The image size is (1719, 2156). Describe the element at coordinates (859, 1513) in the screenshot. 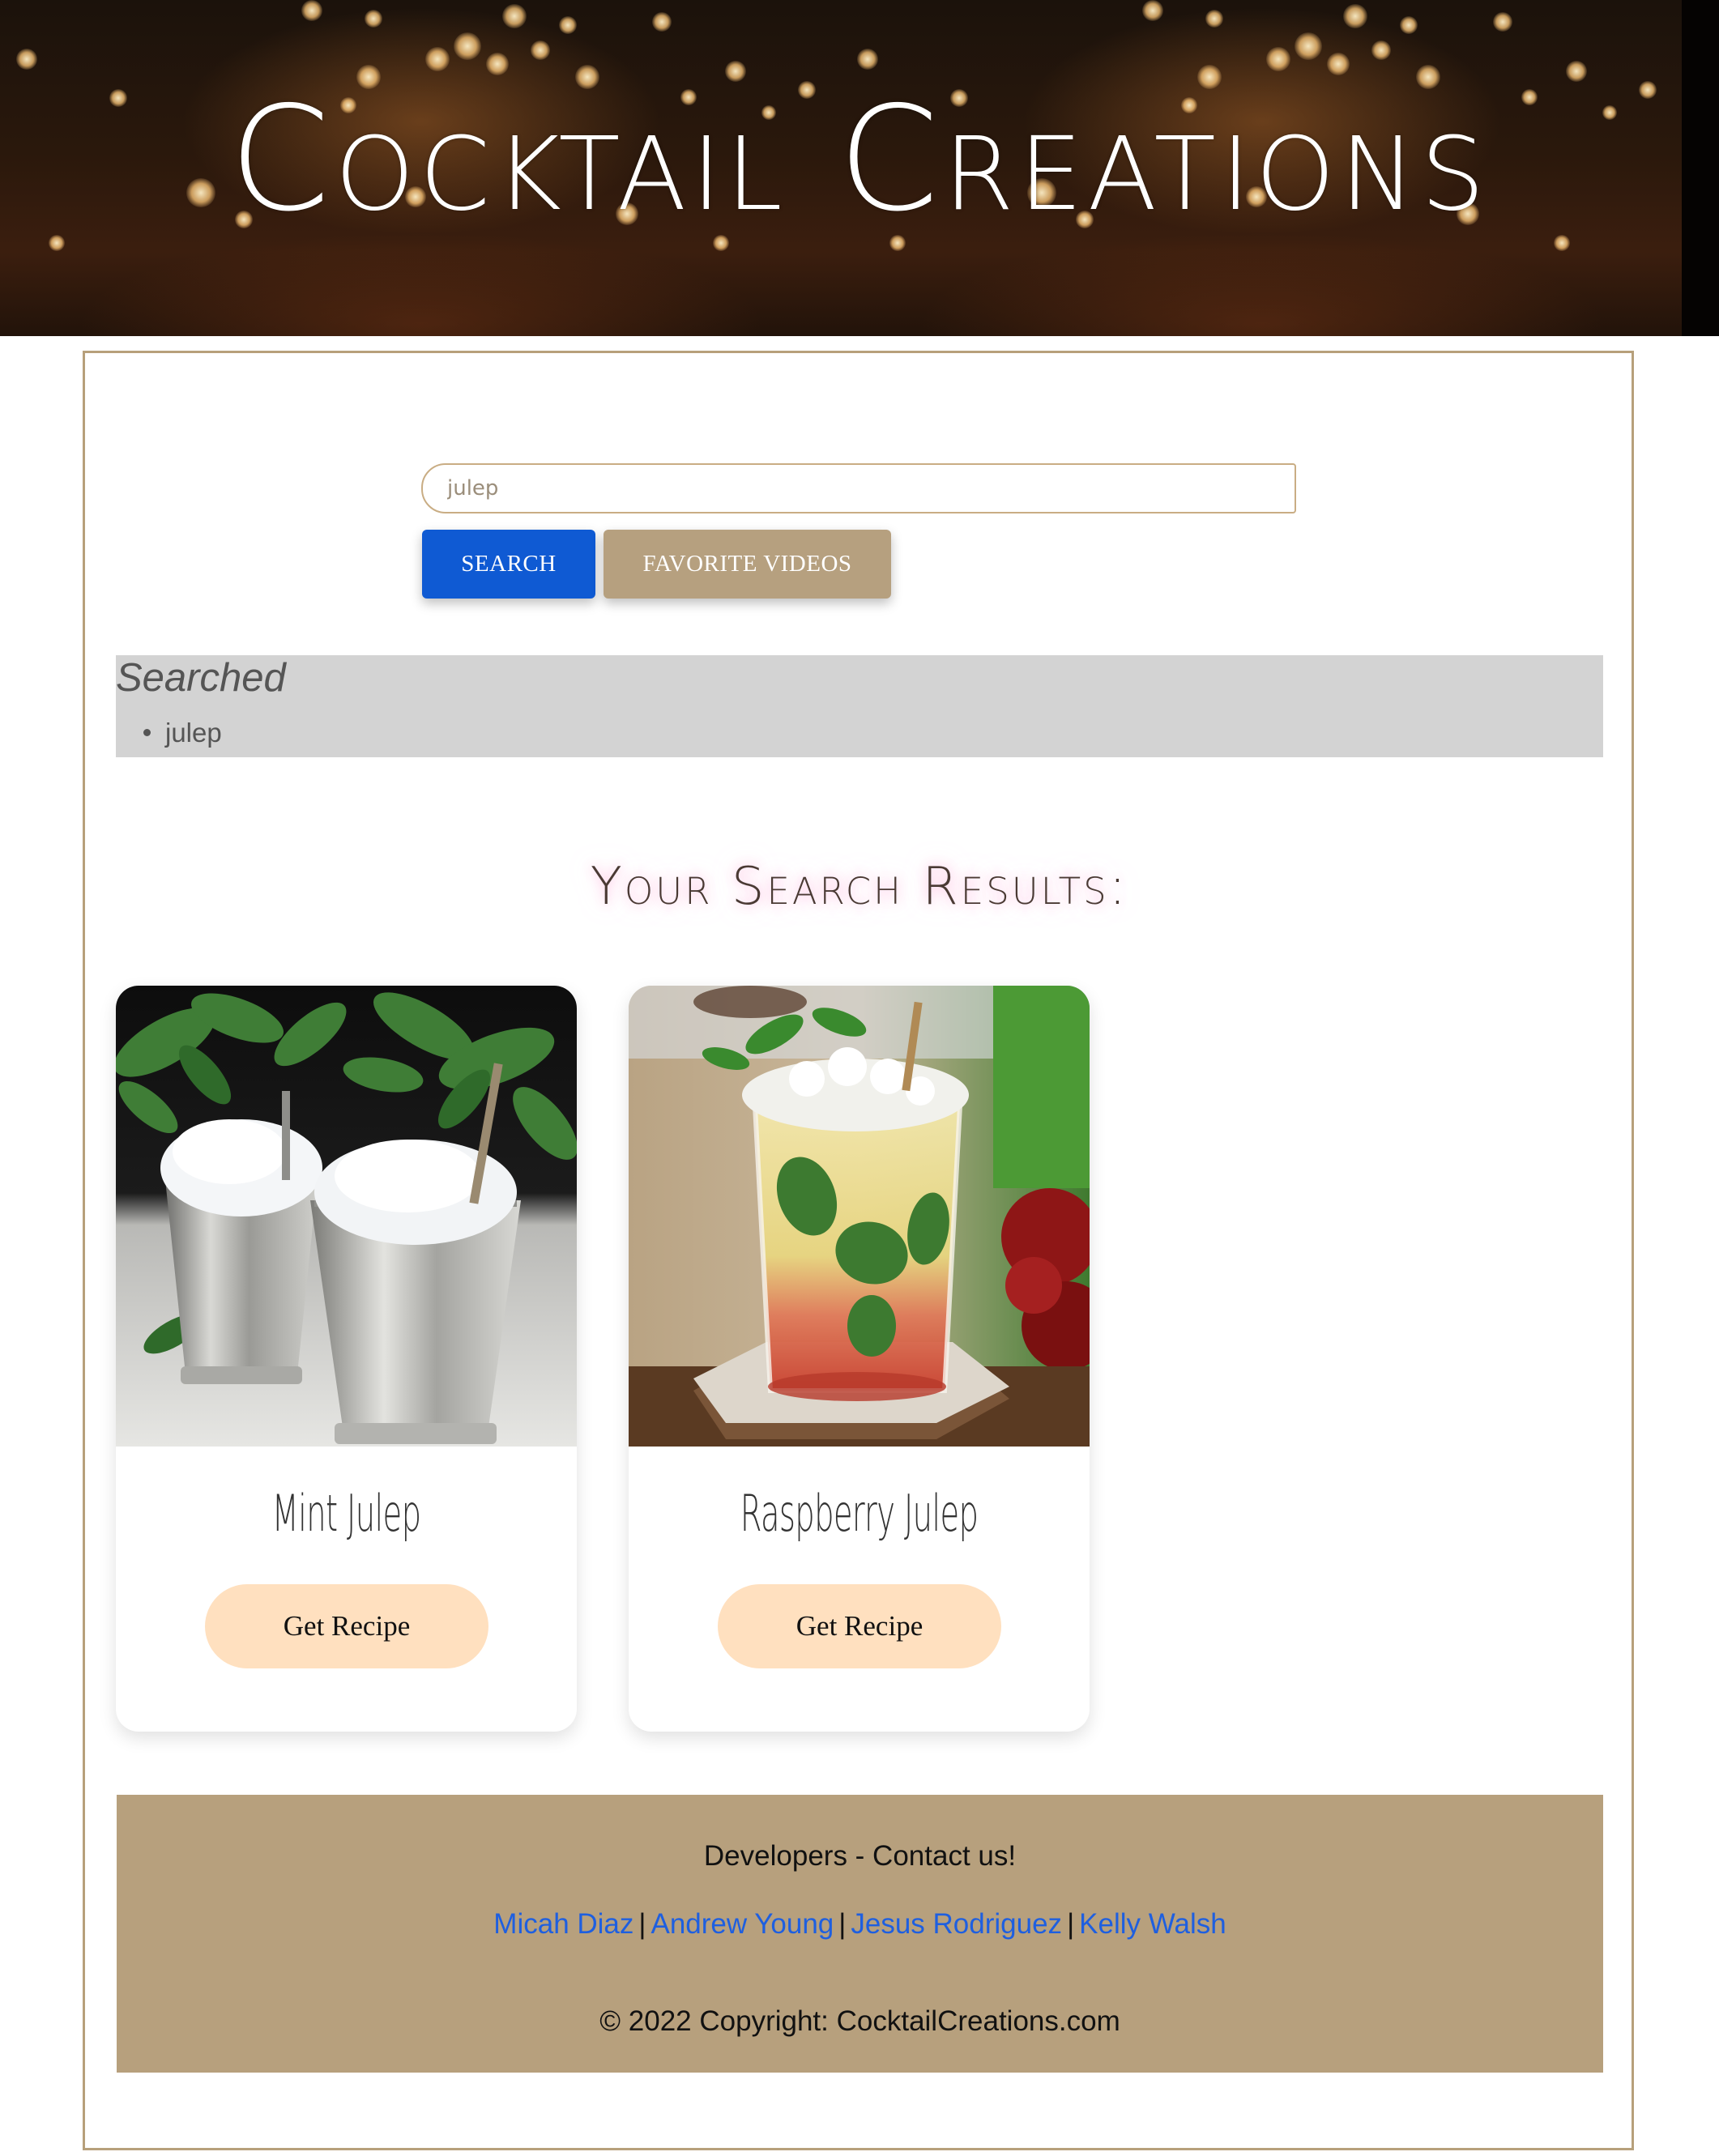

I see `cocktail-name: Raspberry Julep` at that location.